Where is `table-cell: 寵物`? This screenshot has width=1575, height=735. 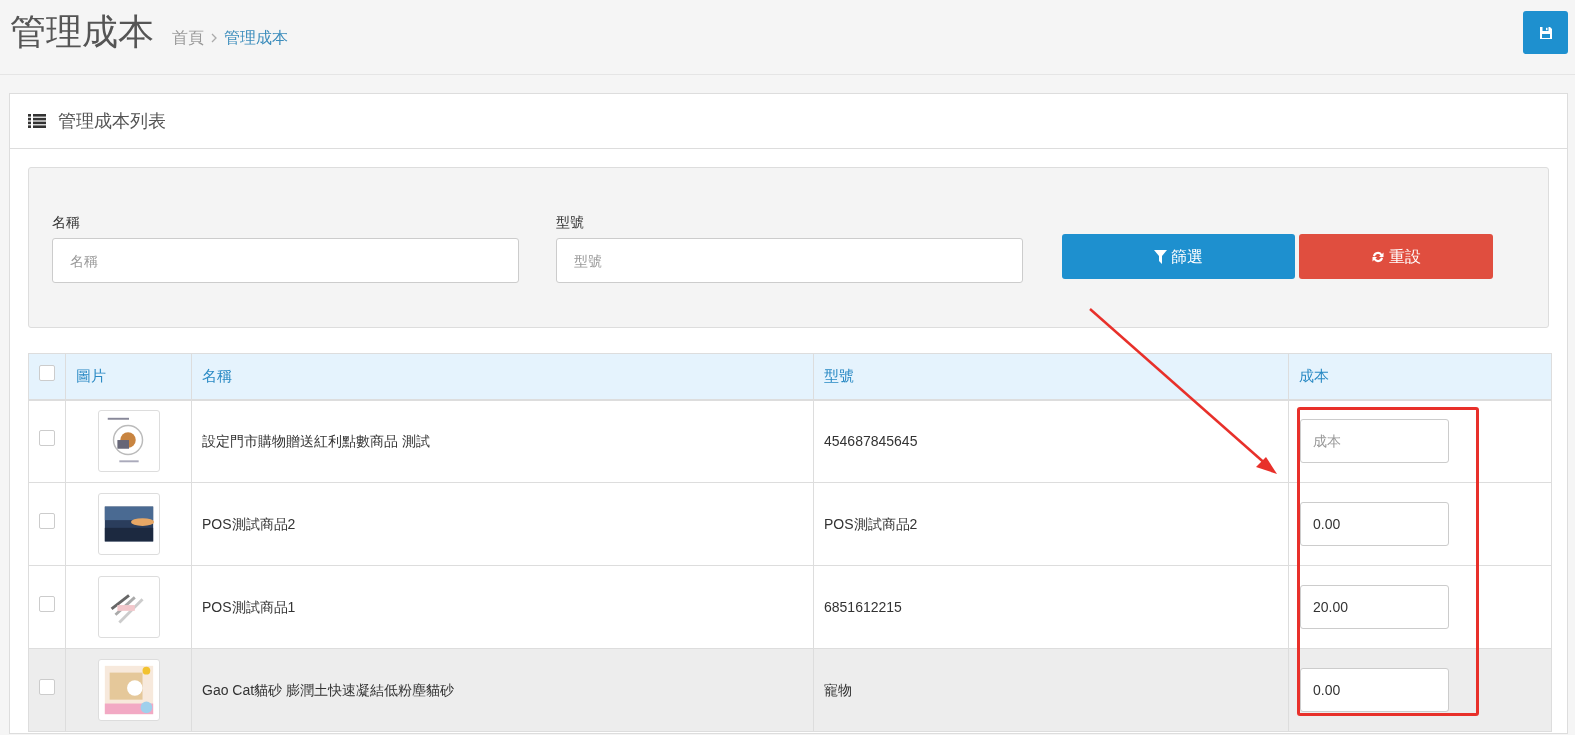
table-cell: 寵物 is located at coordinates (838, 689).